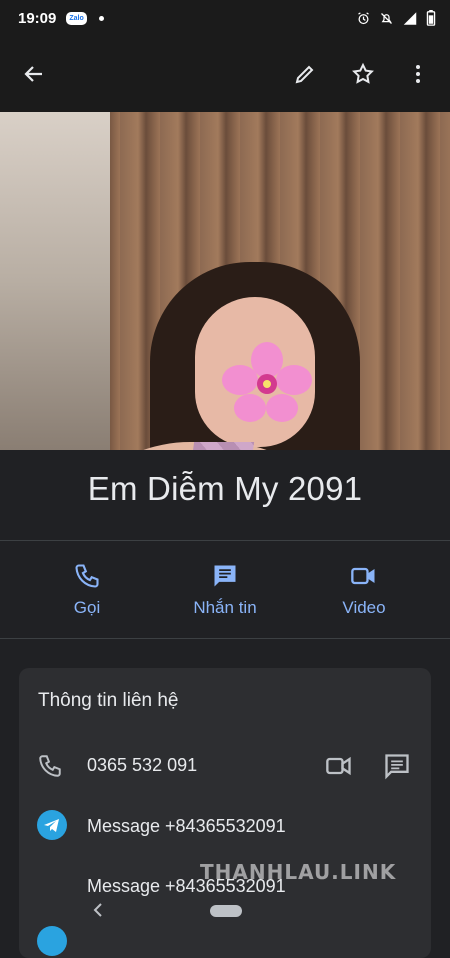 This screenshot has height=958, width=450. What do you see at coordinates (108, 700) in the screenshot?
I see `contact-info-title: Thông tin liên hệ` at bounding box center [108, 700].